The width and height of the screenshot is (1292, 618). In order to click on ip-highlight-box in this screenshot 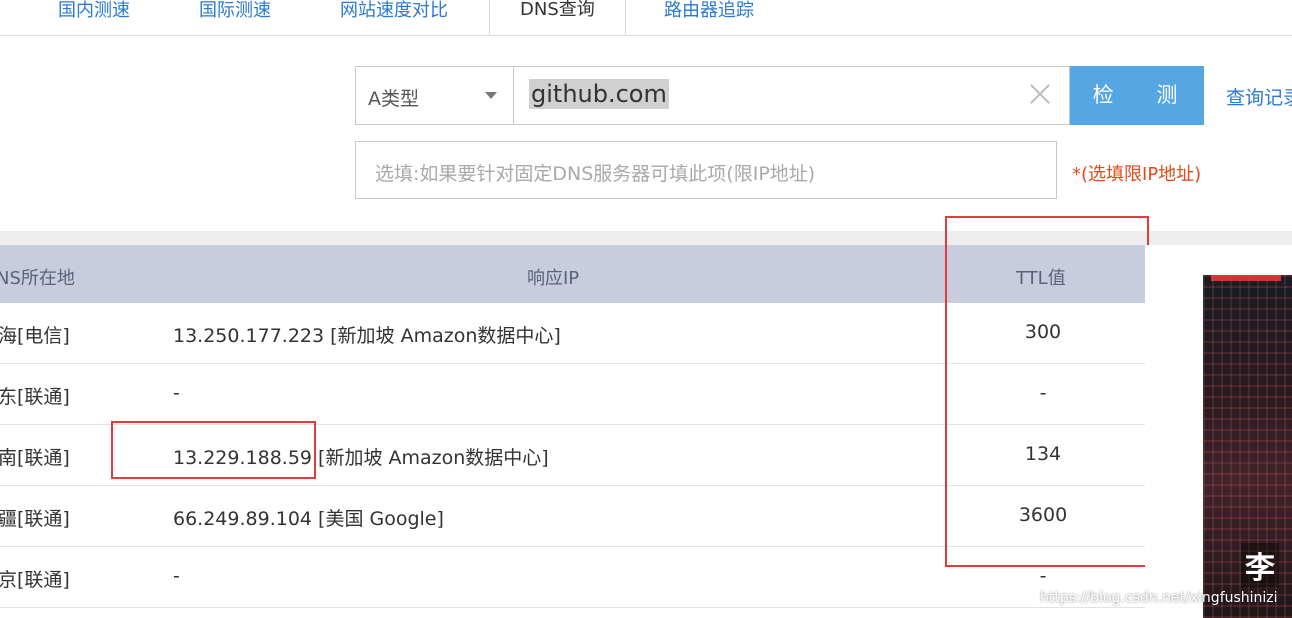, I will do `click(213, 450)`.